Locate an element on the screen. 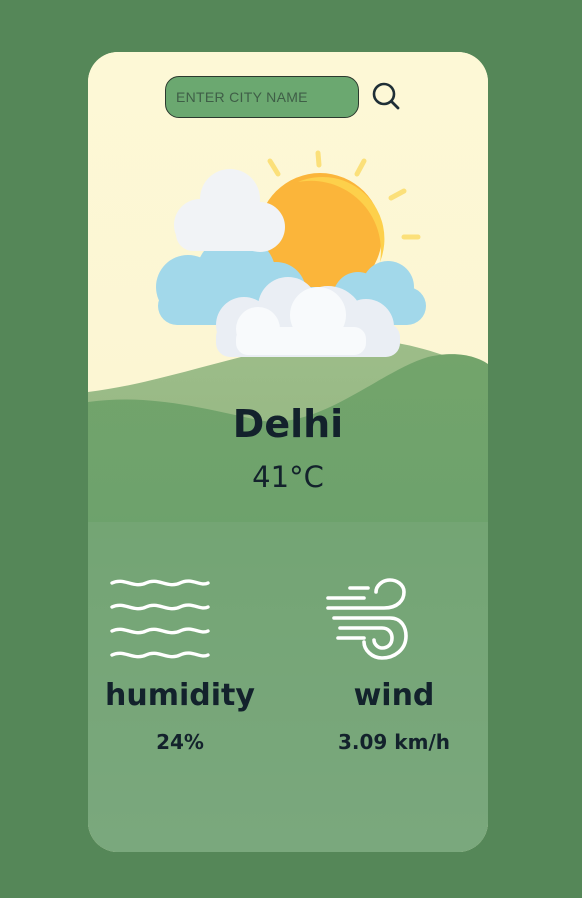 This screenshot has width=582, height=898. city-name: Delhi is located at coordinates (288, 424).